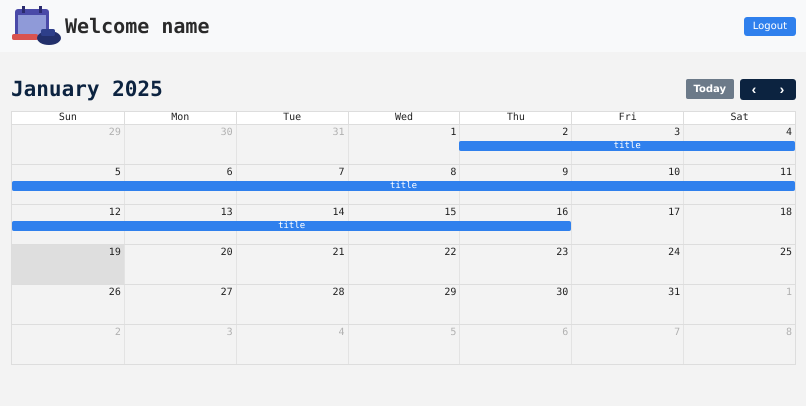 The height and width of the screenshot is (406, 806). I want to click on weekday-header: Mon, so click(180, 118).